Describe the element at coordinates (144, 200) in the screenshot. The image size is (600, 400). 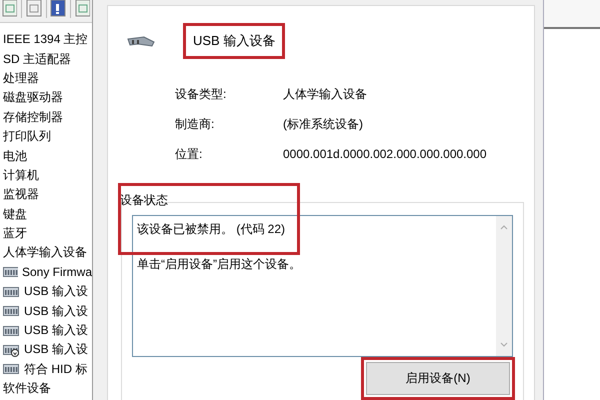
I see `group-title: 设备状态` at that location.